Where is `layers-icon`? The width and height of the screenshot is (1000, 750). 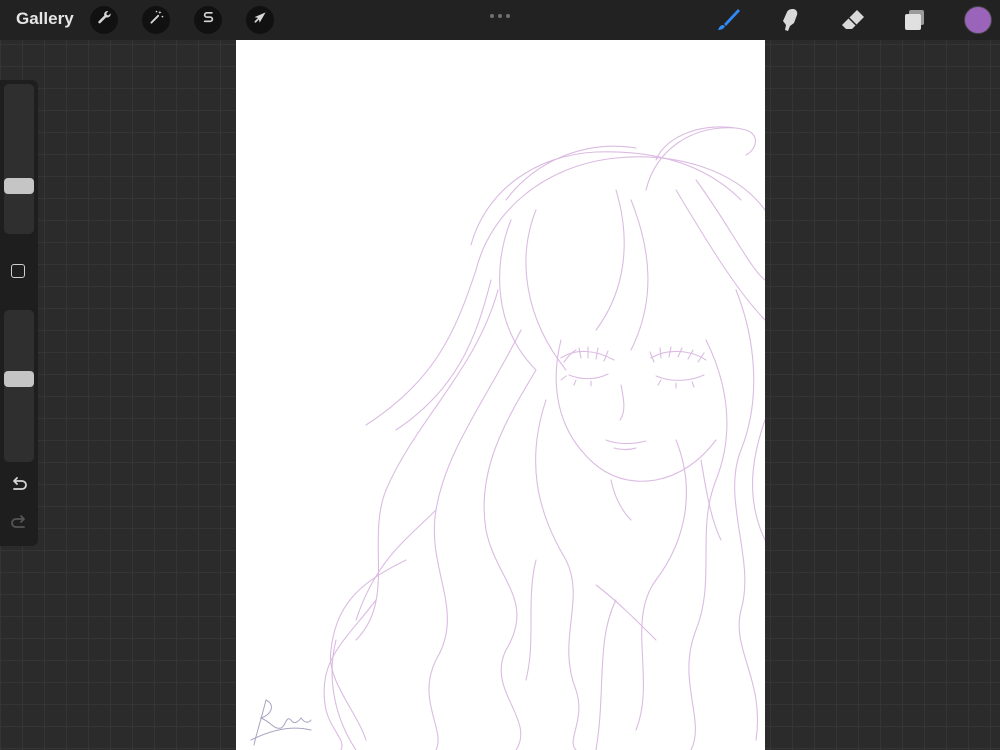
layers-icon is located at coordinates (915, 24).